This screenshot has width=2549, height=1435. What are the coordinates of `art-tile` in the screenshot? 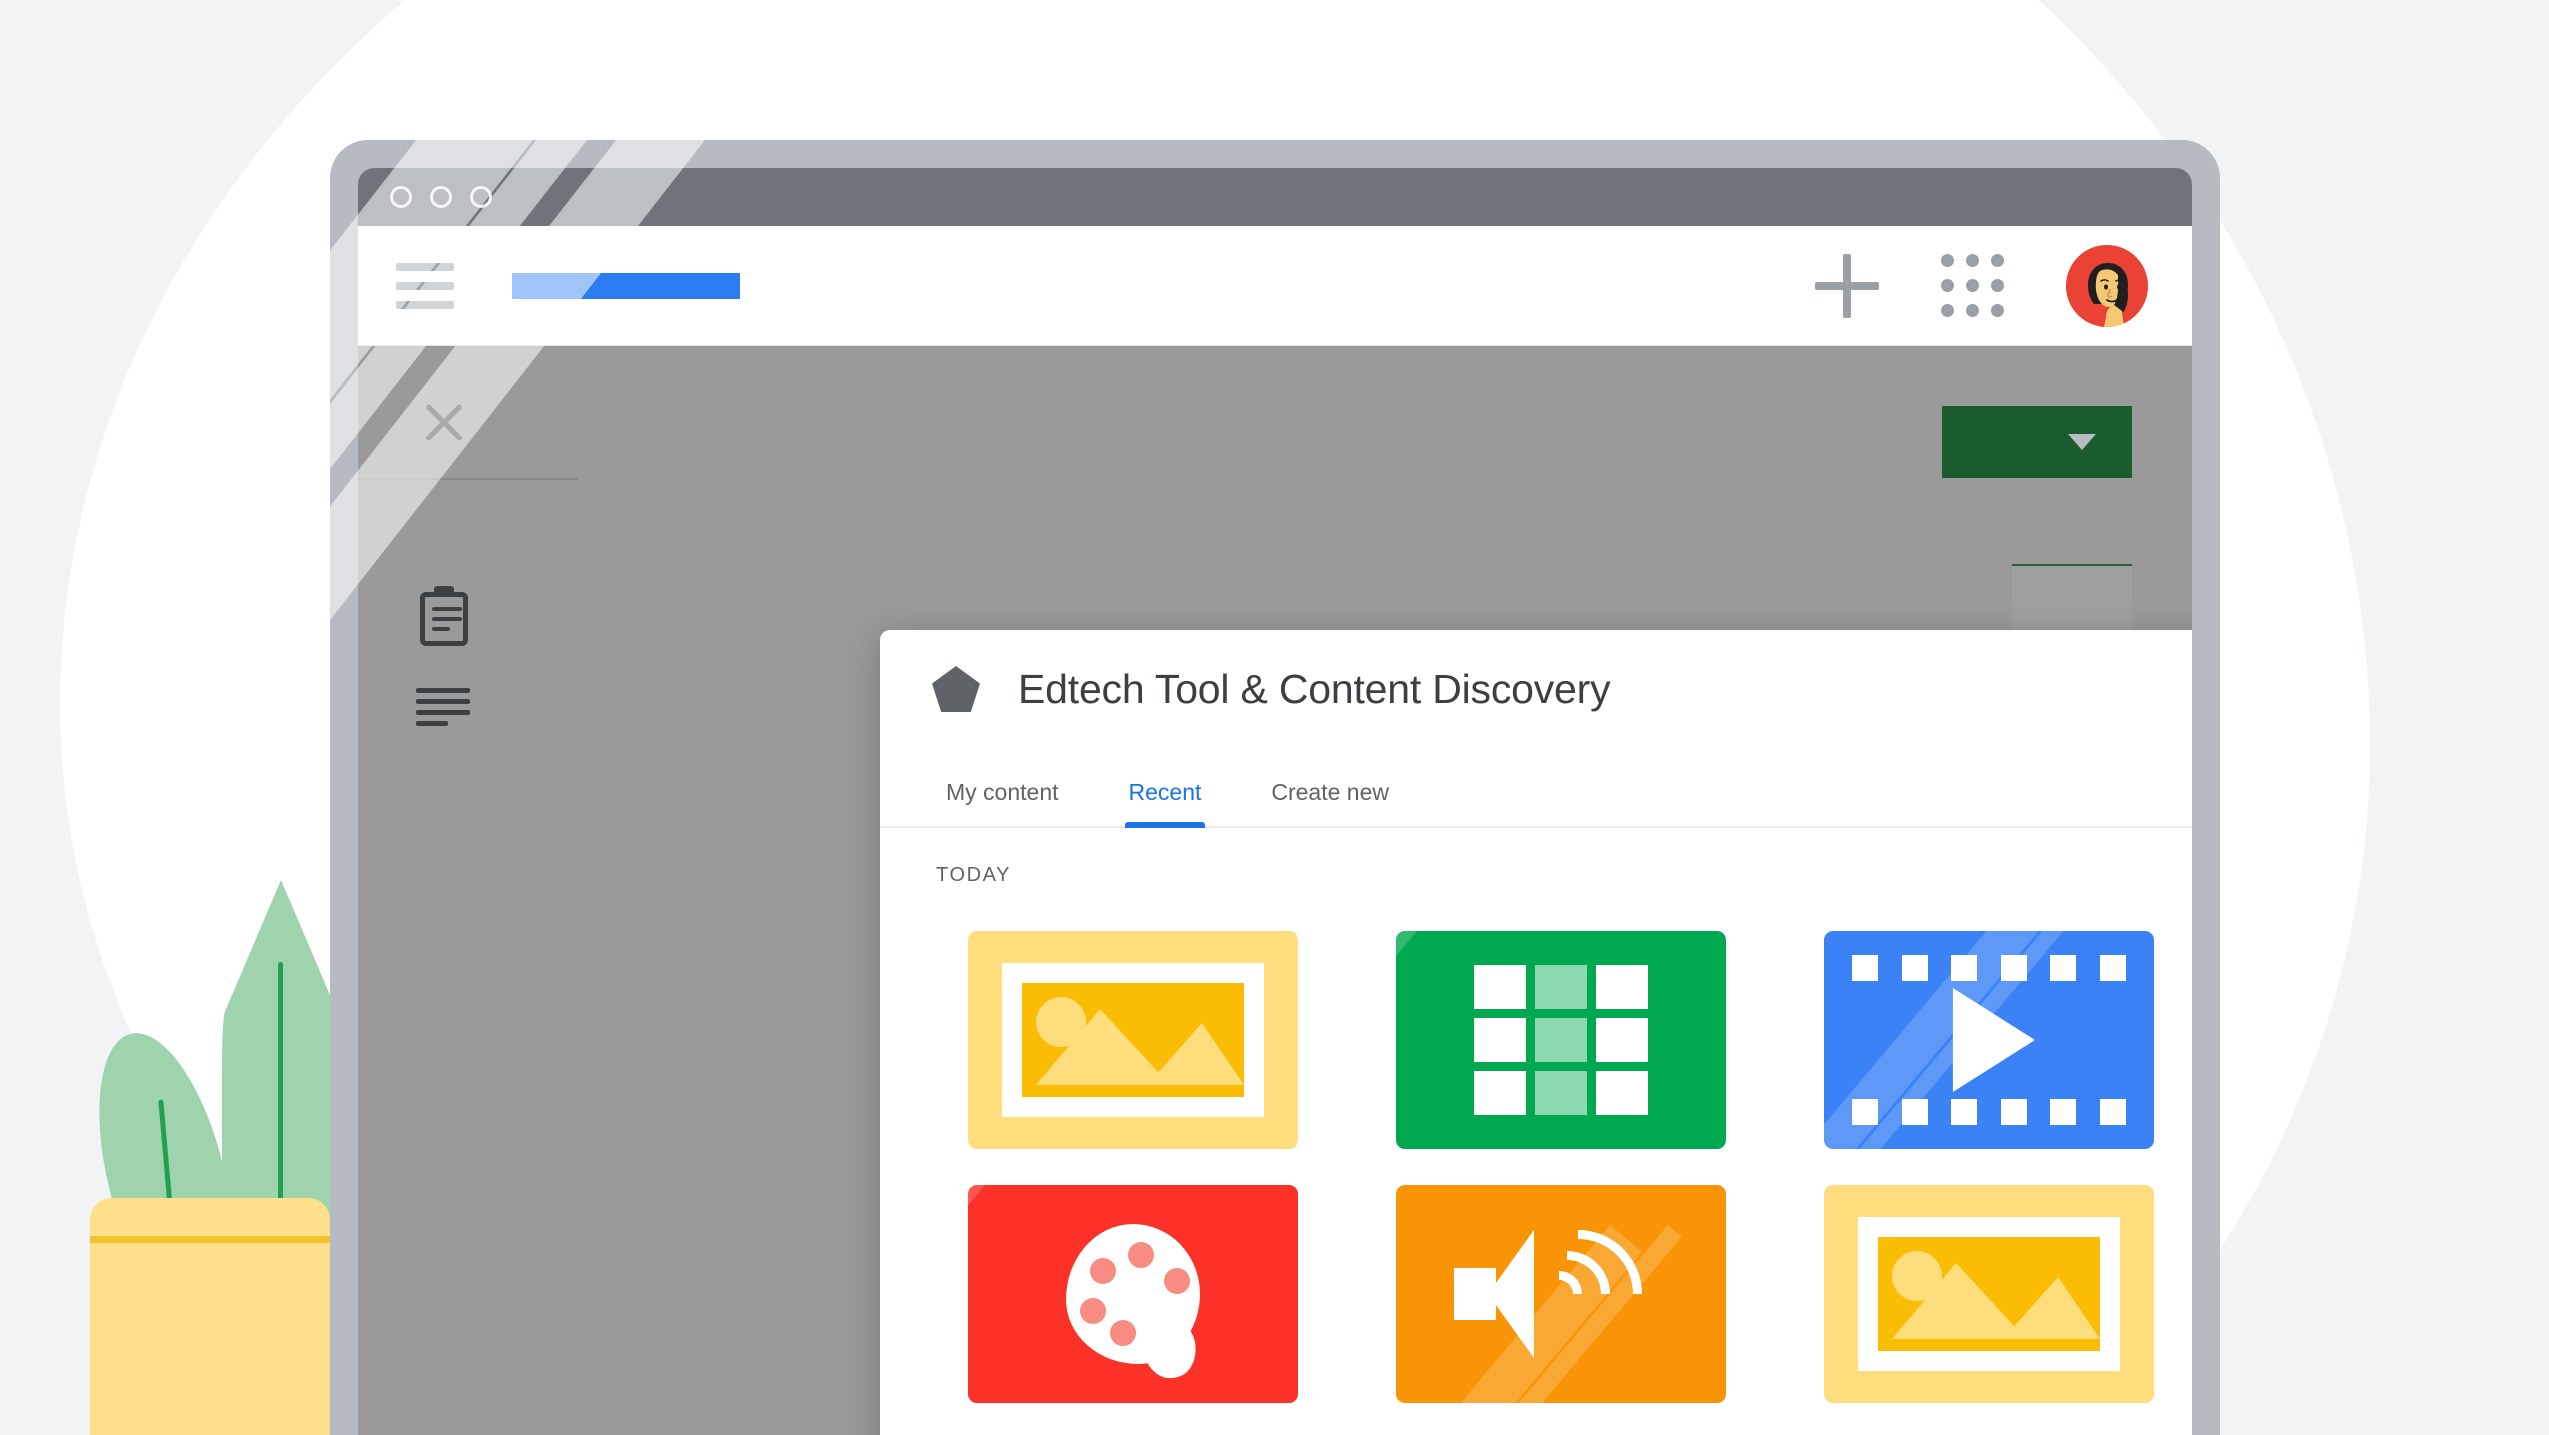 It's located at (1133, 1294).